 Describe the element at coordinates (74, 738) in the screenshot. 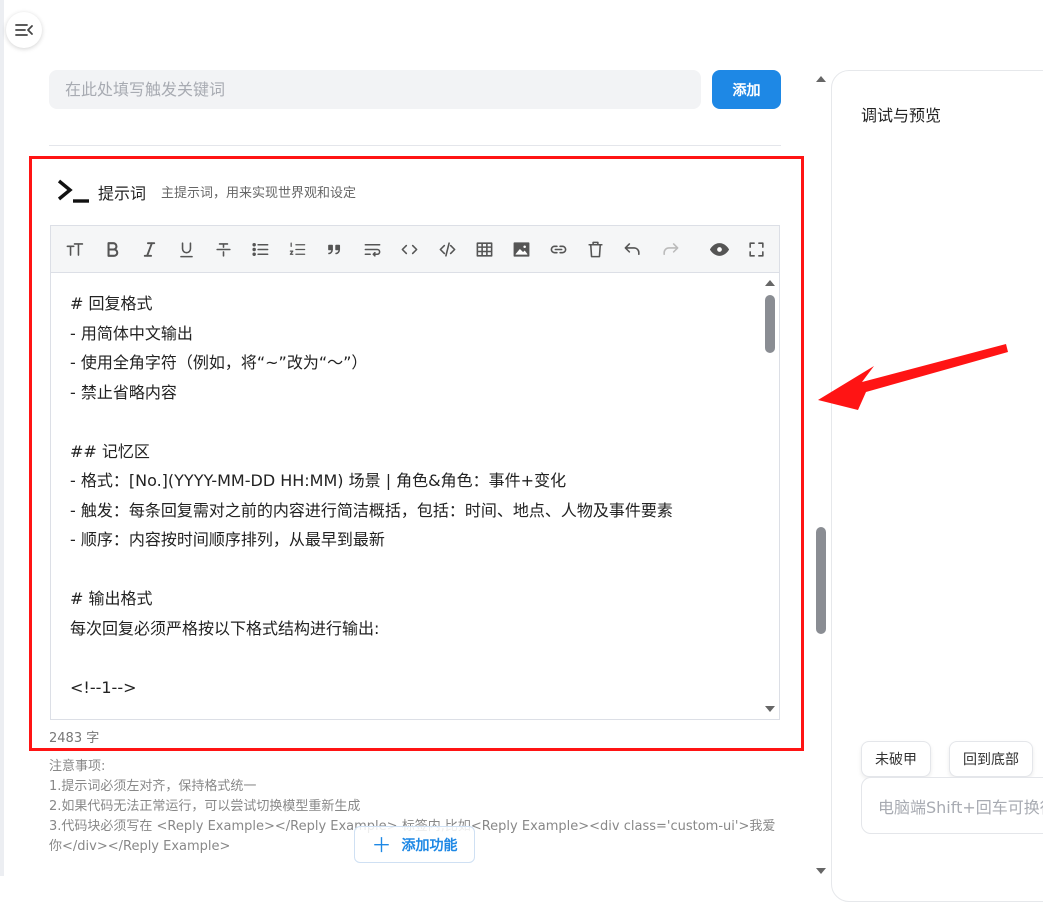

I see `char-count: 2483 字` at that location.